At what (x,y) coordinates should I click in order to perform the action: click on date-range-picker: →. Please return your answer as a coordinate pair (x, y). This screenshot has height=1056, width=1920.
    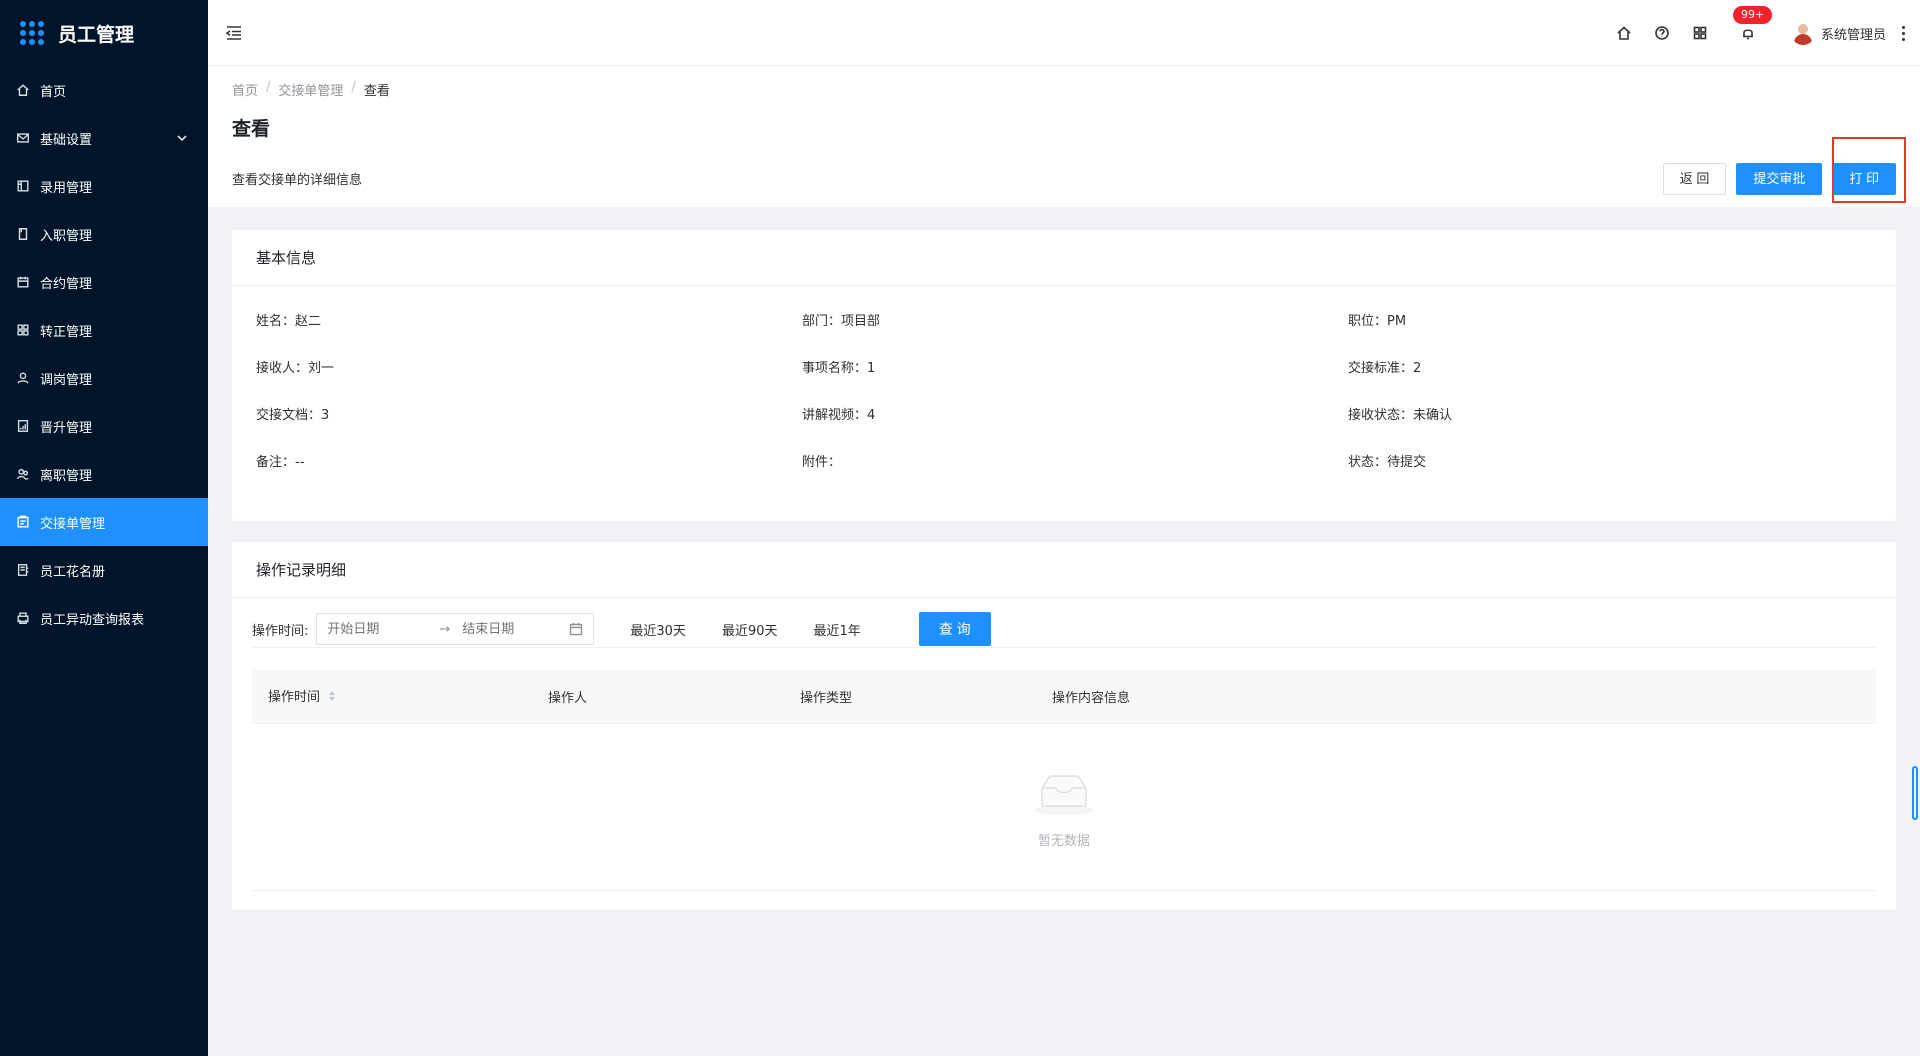
    Looking at the image, I should click on (455, 629).